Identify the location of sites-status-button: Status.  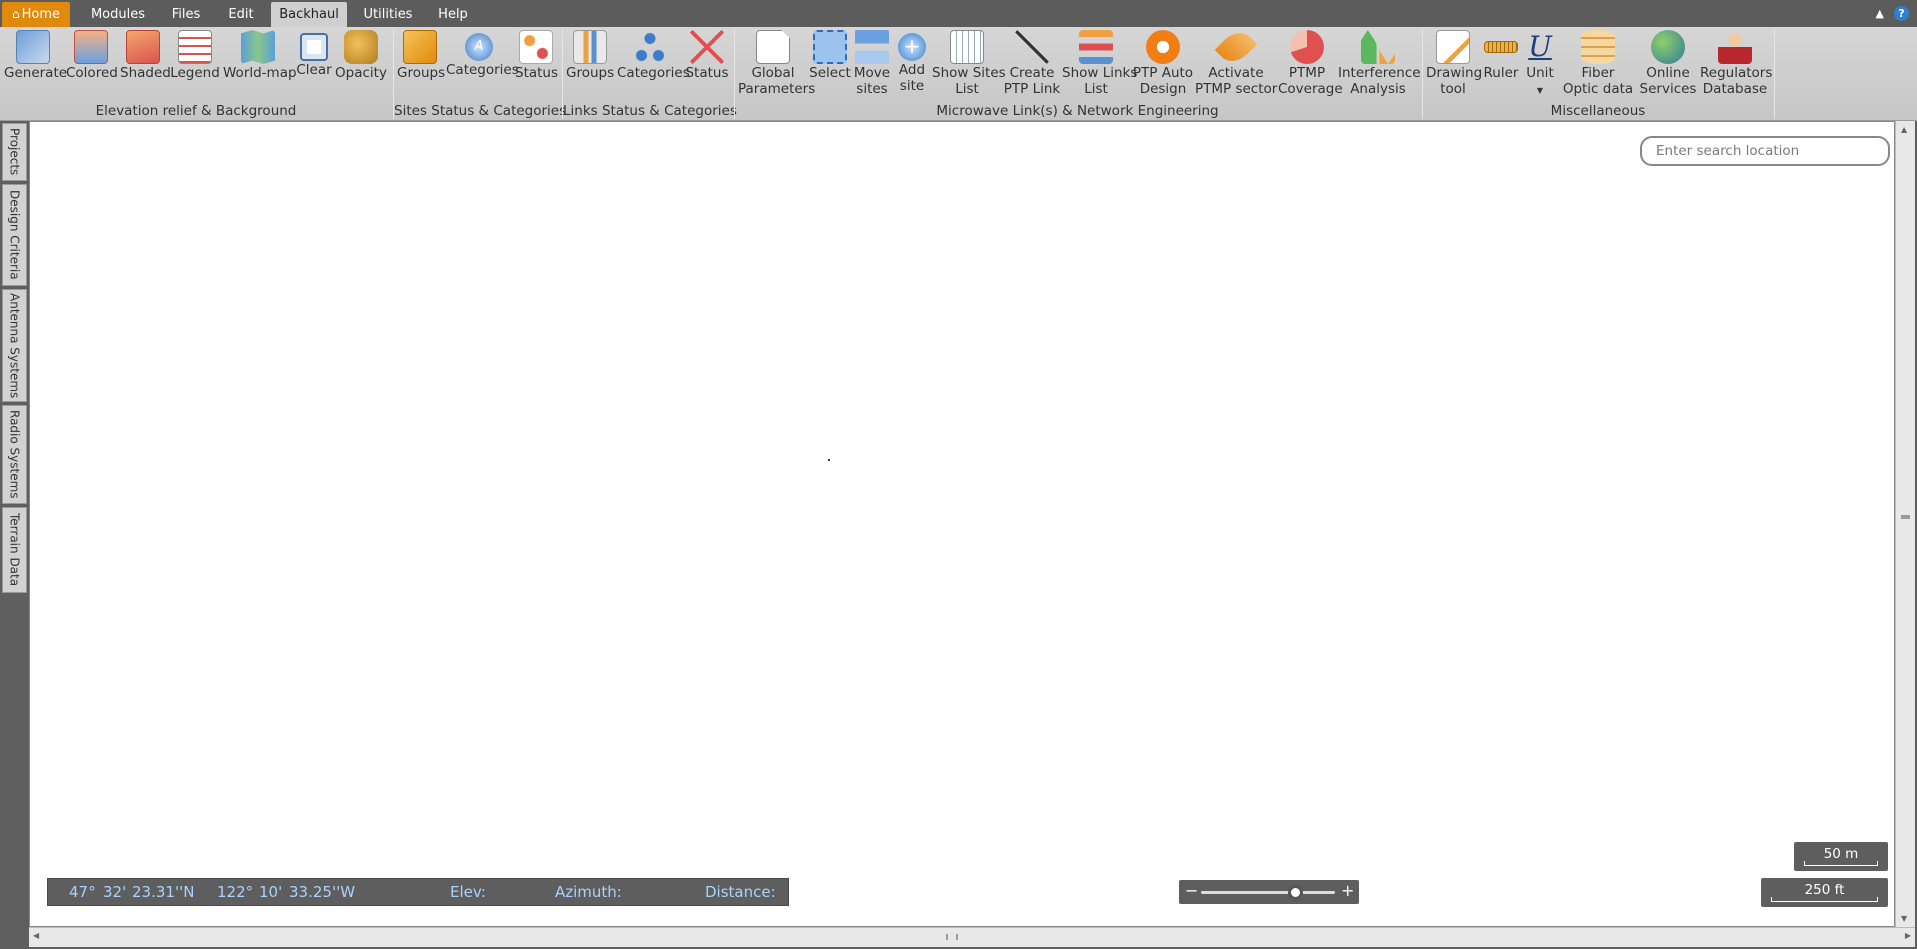
(536, 67).